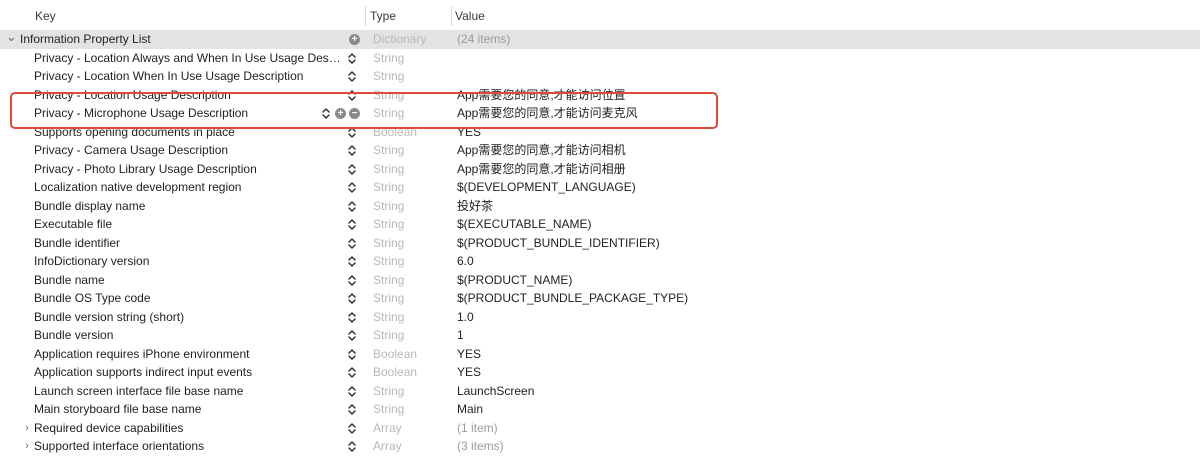  I want to click on row-key: Information Property List, so click(172, 39).